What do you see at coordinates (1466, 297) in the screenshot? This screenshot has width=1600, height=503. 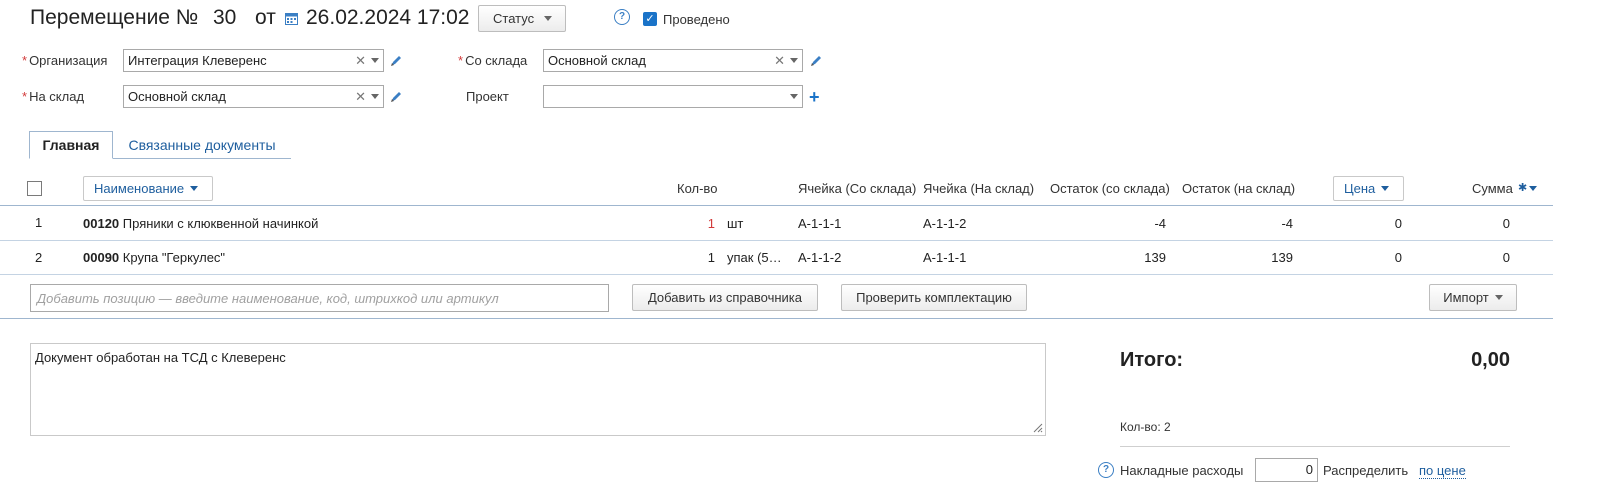 I see `import-button-label: Импорт` at bounding box center [1466, 297].